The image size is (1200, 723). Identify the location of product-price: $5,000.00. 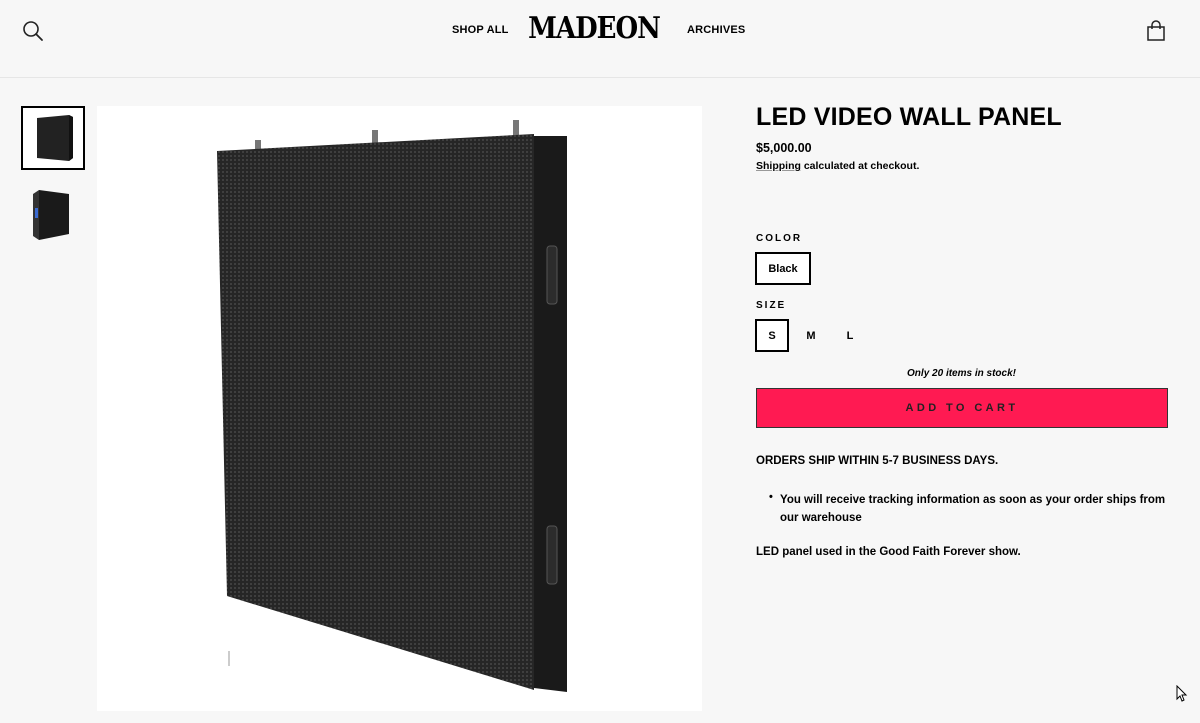
(784, 148).